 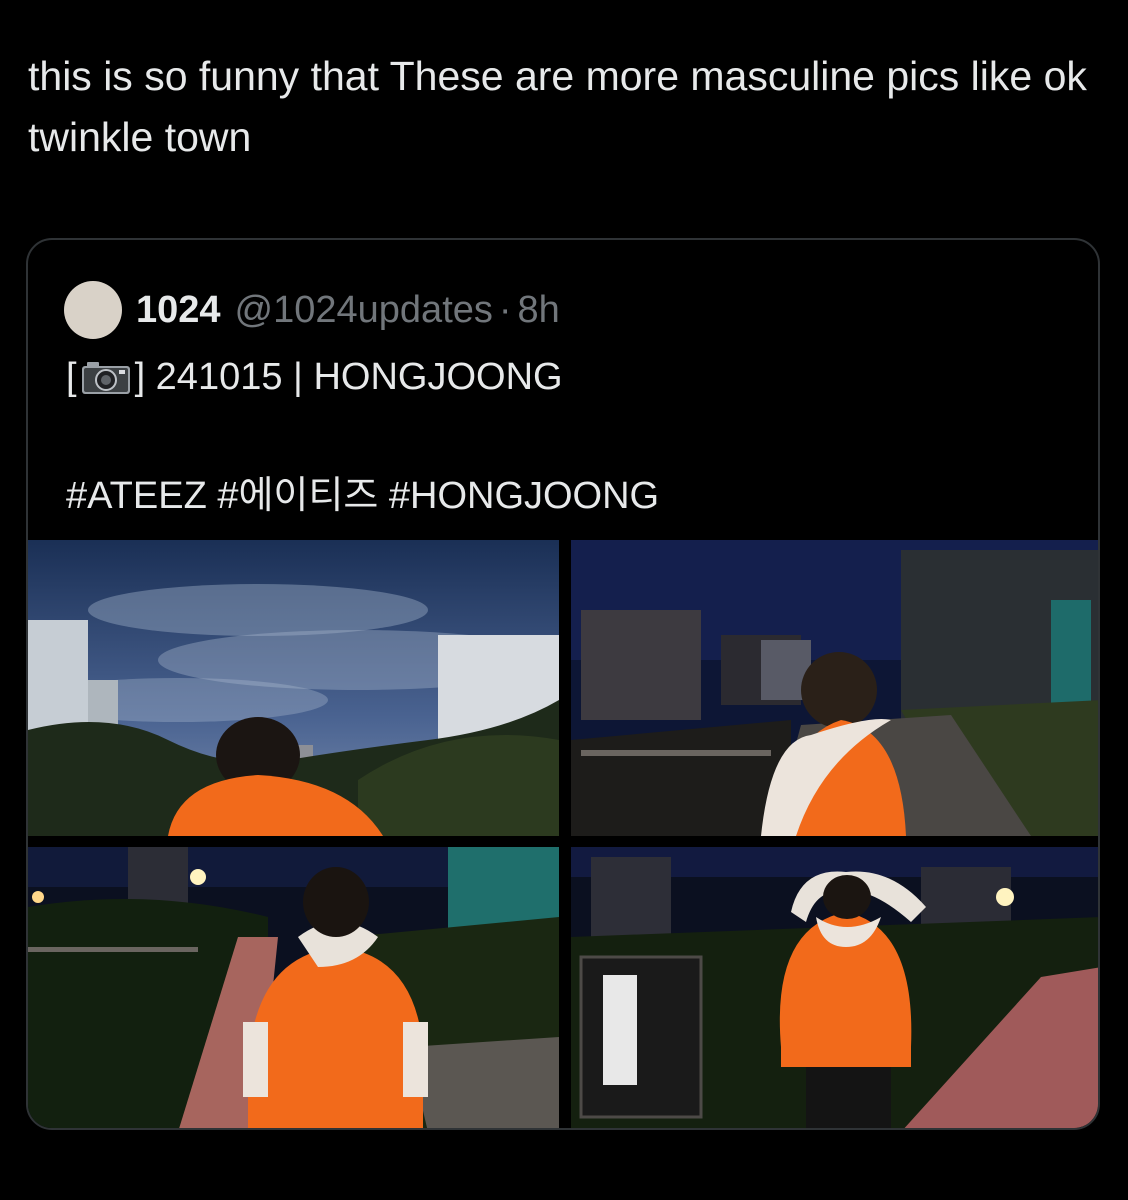 I want to click on avatar, so click(x=93, y=310).